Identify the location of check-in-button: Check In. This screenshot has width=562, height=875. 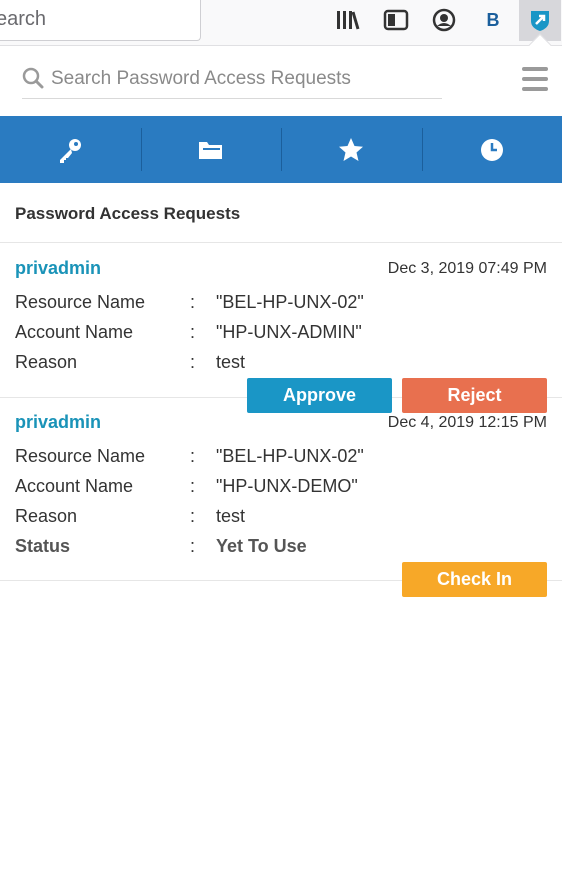
(474, 579).